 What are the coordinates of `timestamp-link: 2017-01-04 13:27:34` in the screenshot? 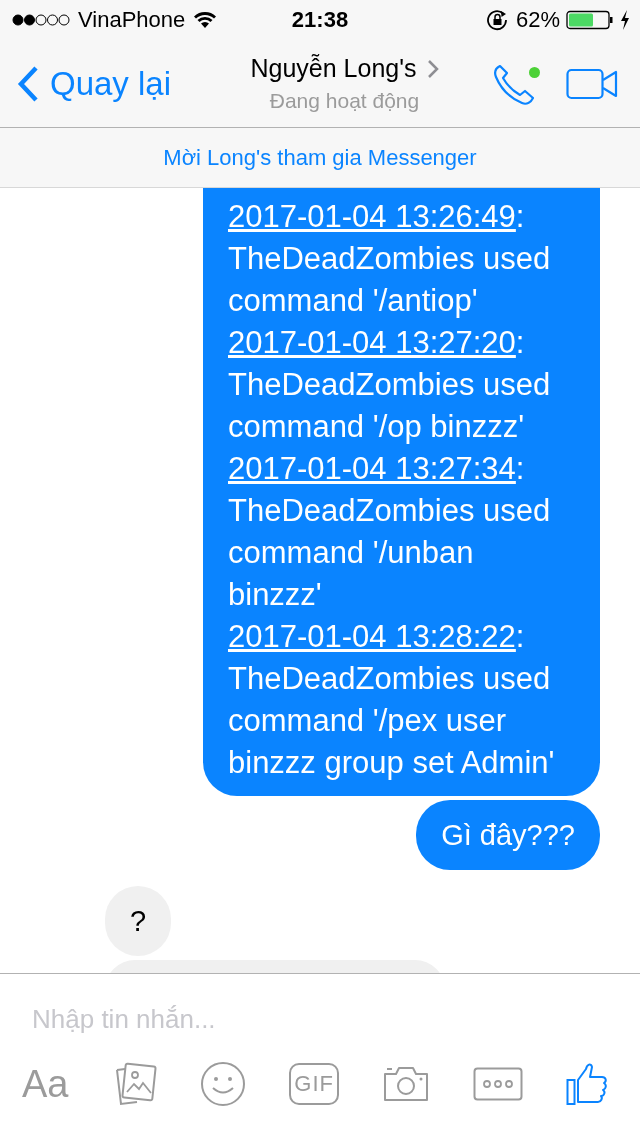 It's located at (372, 468).